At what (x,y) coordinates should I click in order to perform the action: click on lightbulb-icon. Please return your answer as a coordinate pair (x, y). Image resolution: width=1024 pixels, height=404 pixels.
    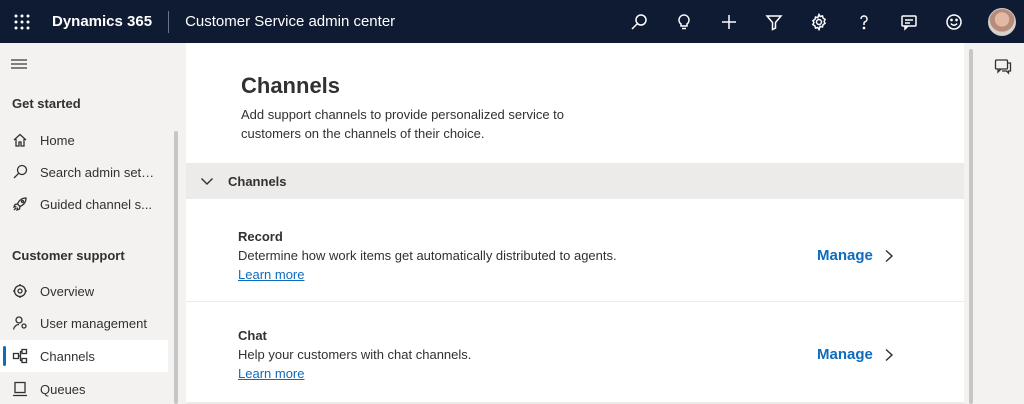
    Looking at the image, I should click on (683, 21).